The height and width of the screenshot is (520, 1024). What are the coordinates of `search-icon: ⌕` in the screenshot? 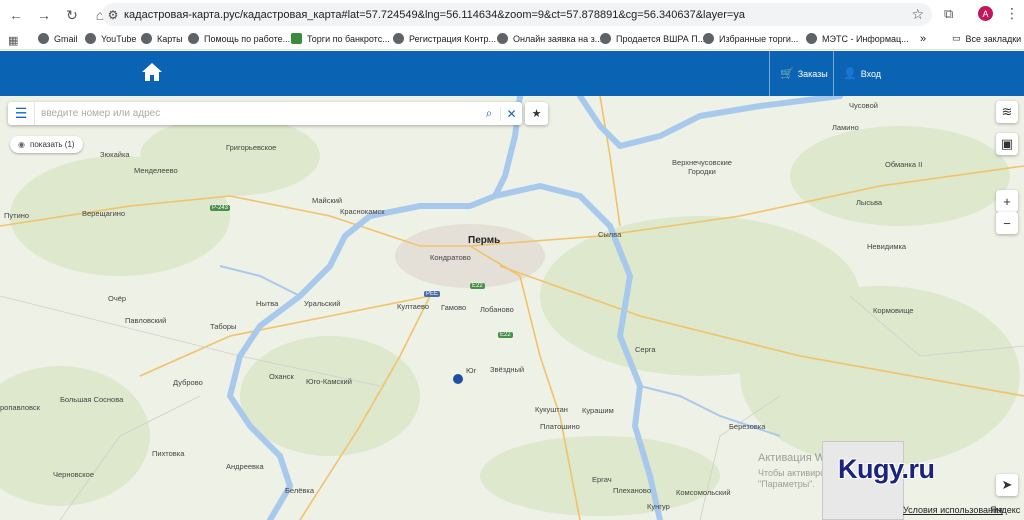 It's located at (489, 113).